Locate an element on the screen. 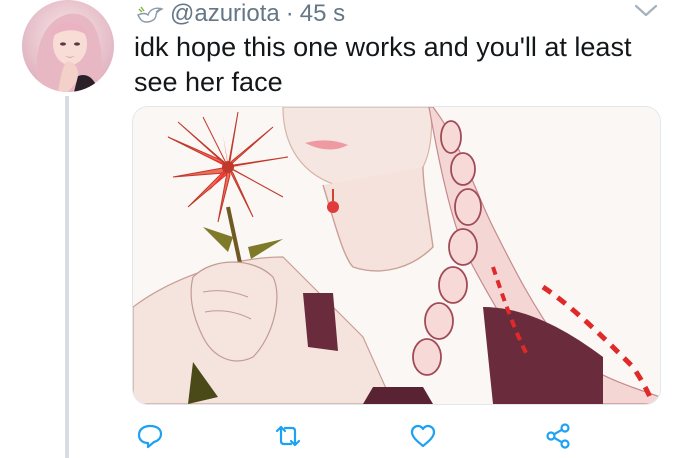  tweet-actions is located at coordinates (367, 438).